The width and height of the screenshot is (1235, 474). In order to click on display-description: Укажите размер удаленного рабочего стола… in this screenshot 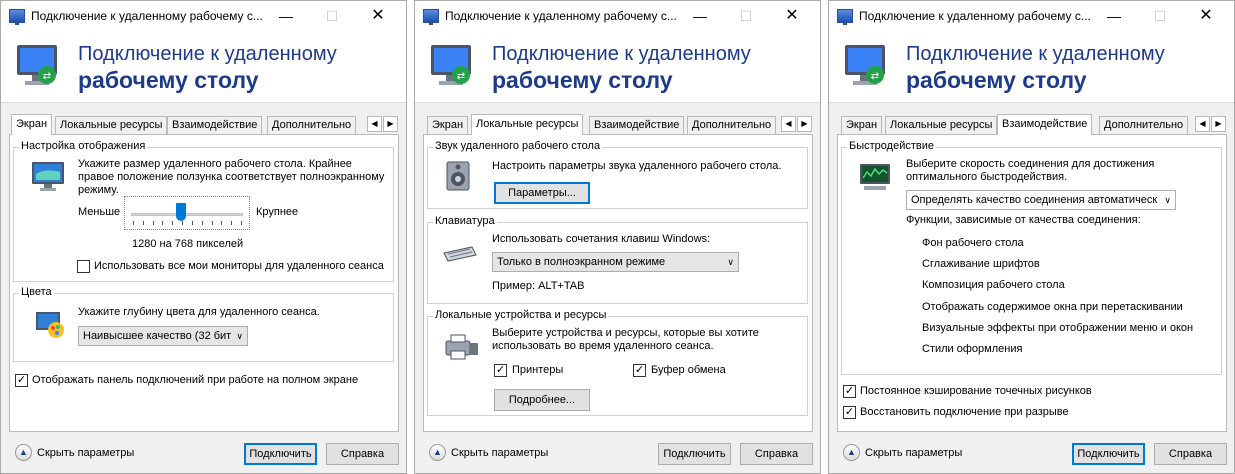, I will do `click(231, 177)`.